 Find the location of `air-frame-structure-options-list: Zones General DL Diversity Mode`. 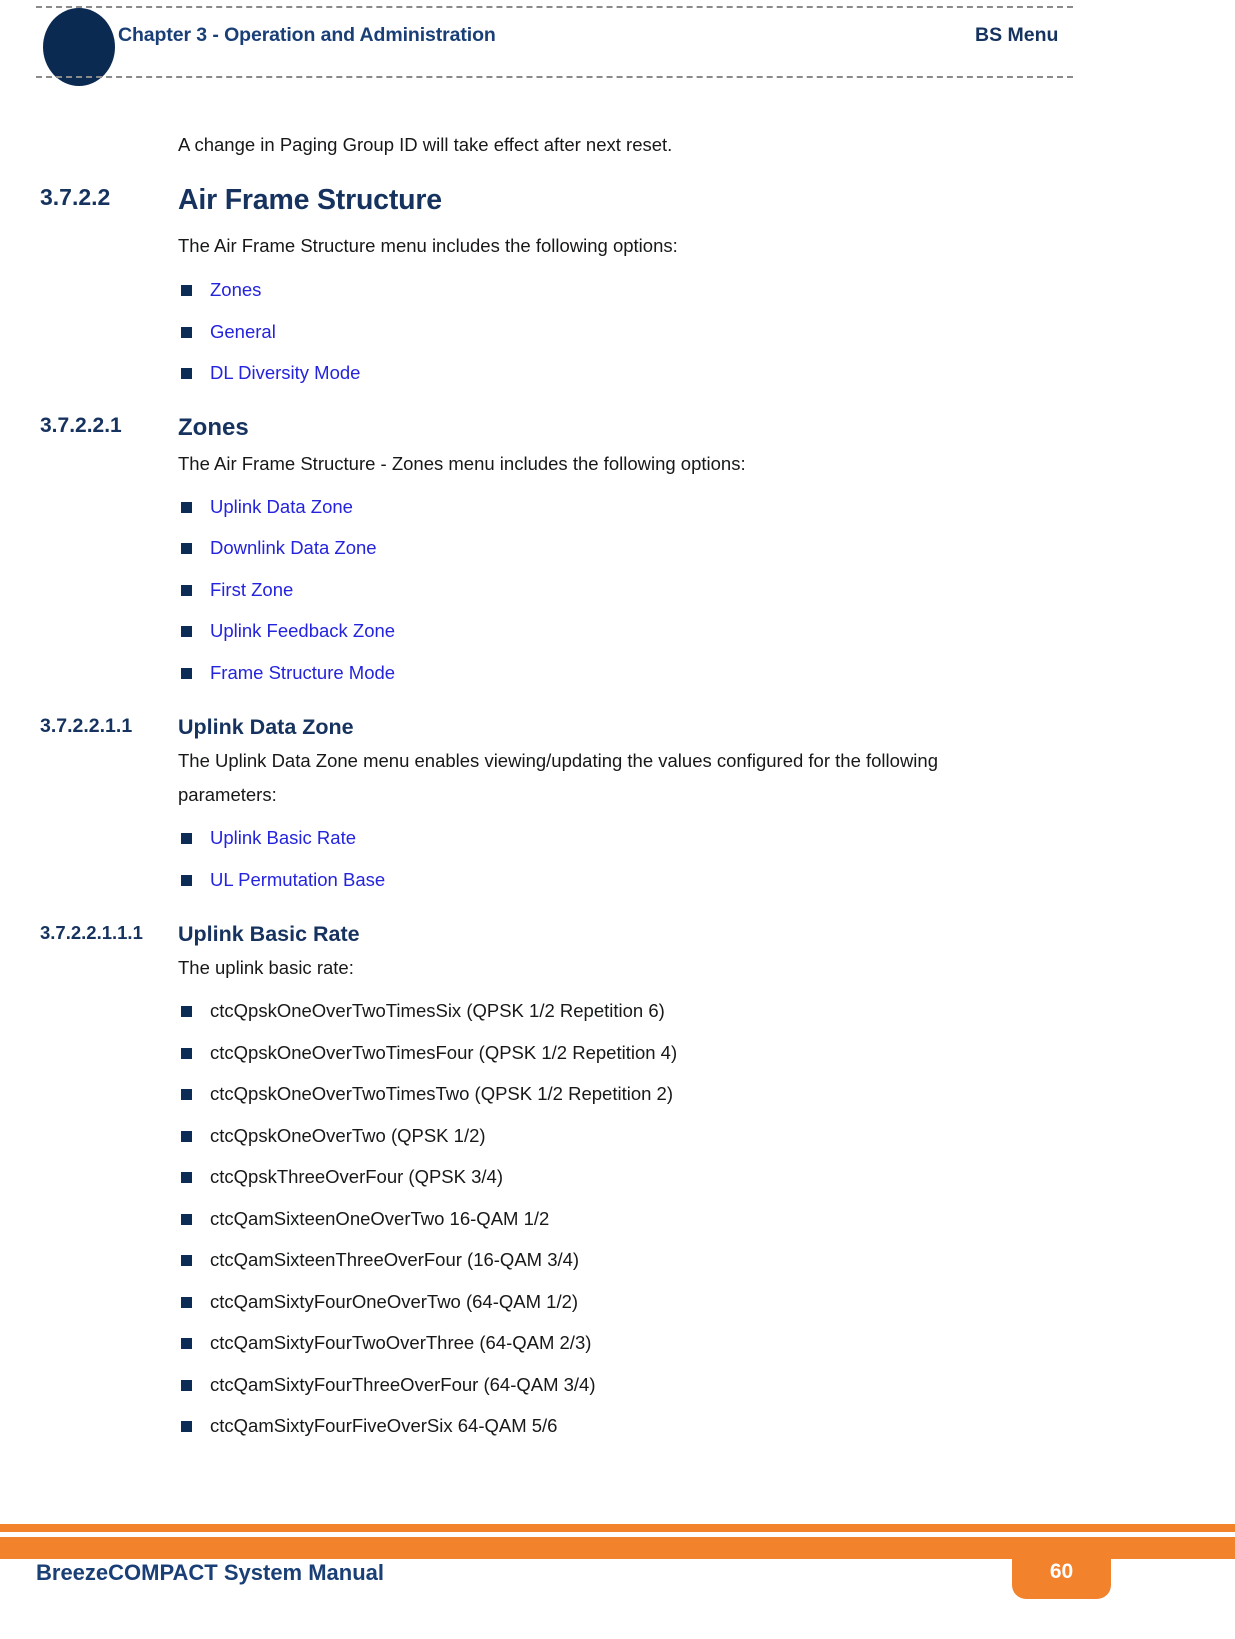

air-frame-structure-options-list: Zones General DL Diversity Mode is located at coordinates (617, 331).